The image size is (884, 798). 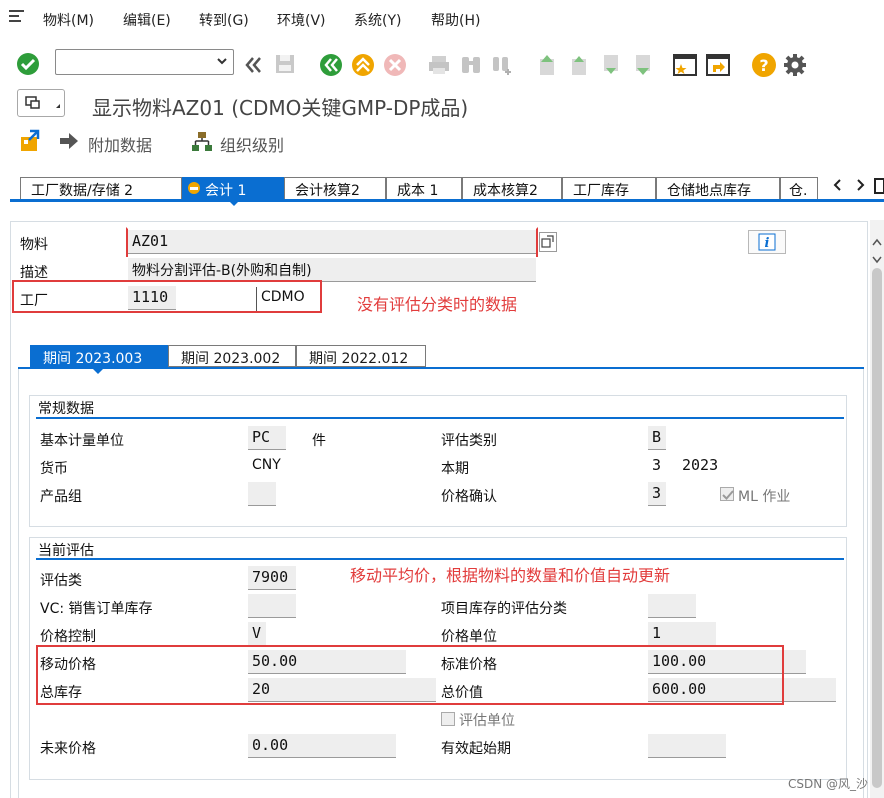 I want to click on save-icon, so click(x=285, y=64).